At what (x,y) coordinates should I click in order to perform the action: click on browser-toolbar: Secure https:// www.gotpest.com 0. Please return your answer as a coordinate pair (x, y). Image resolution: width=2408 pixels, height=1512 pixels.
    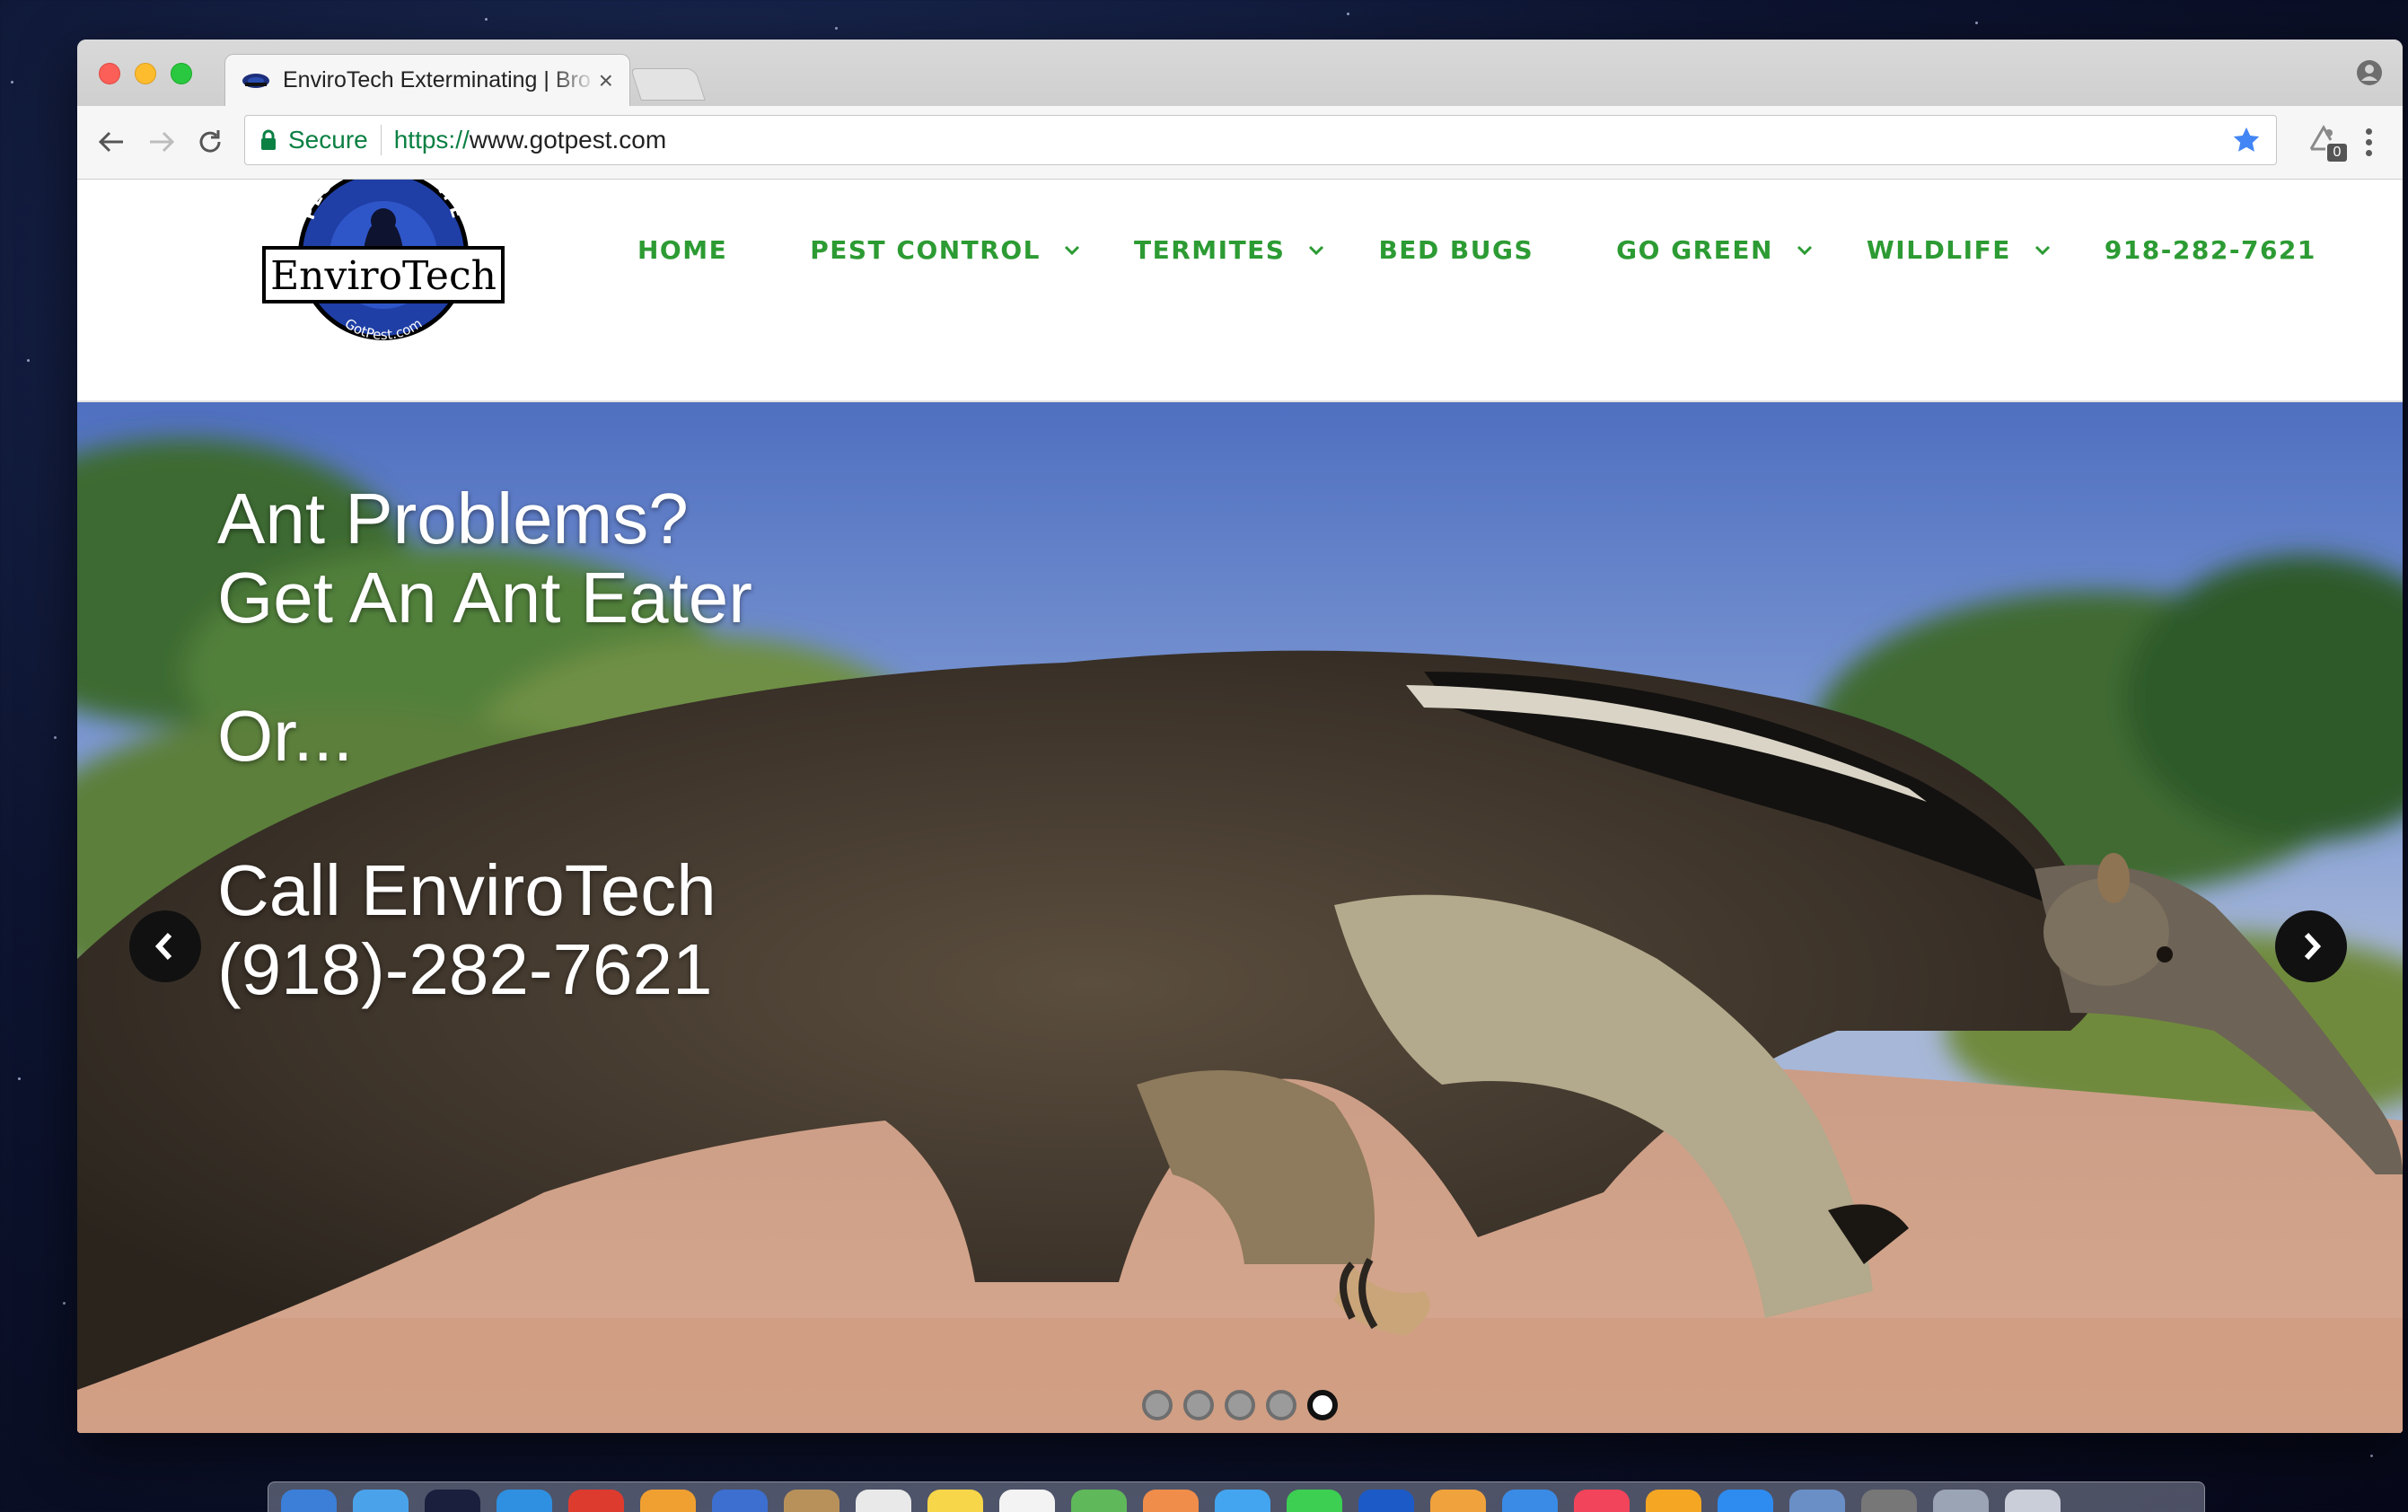
    Looking at the image, I should click on (1240, 143).